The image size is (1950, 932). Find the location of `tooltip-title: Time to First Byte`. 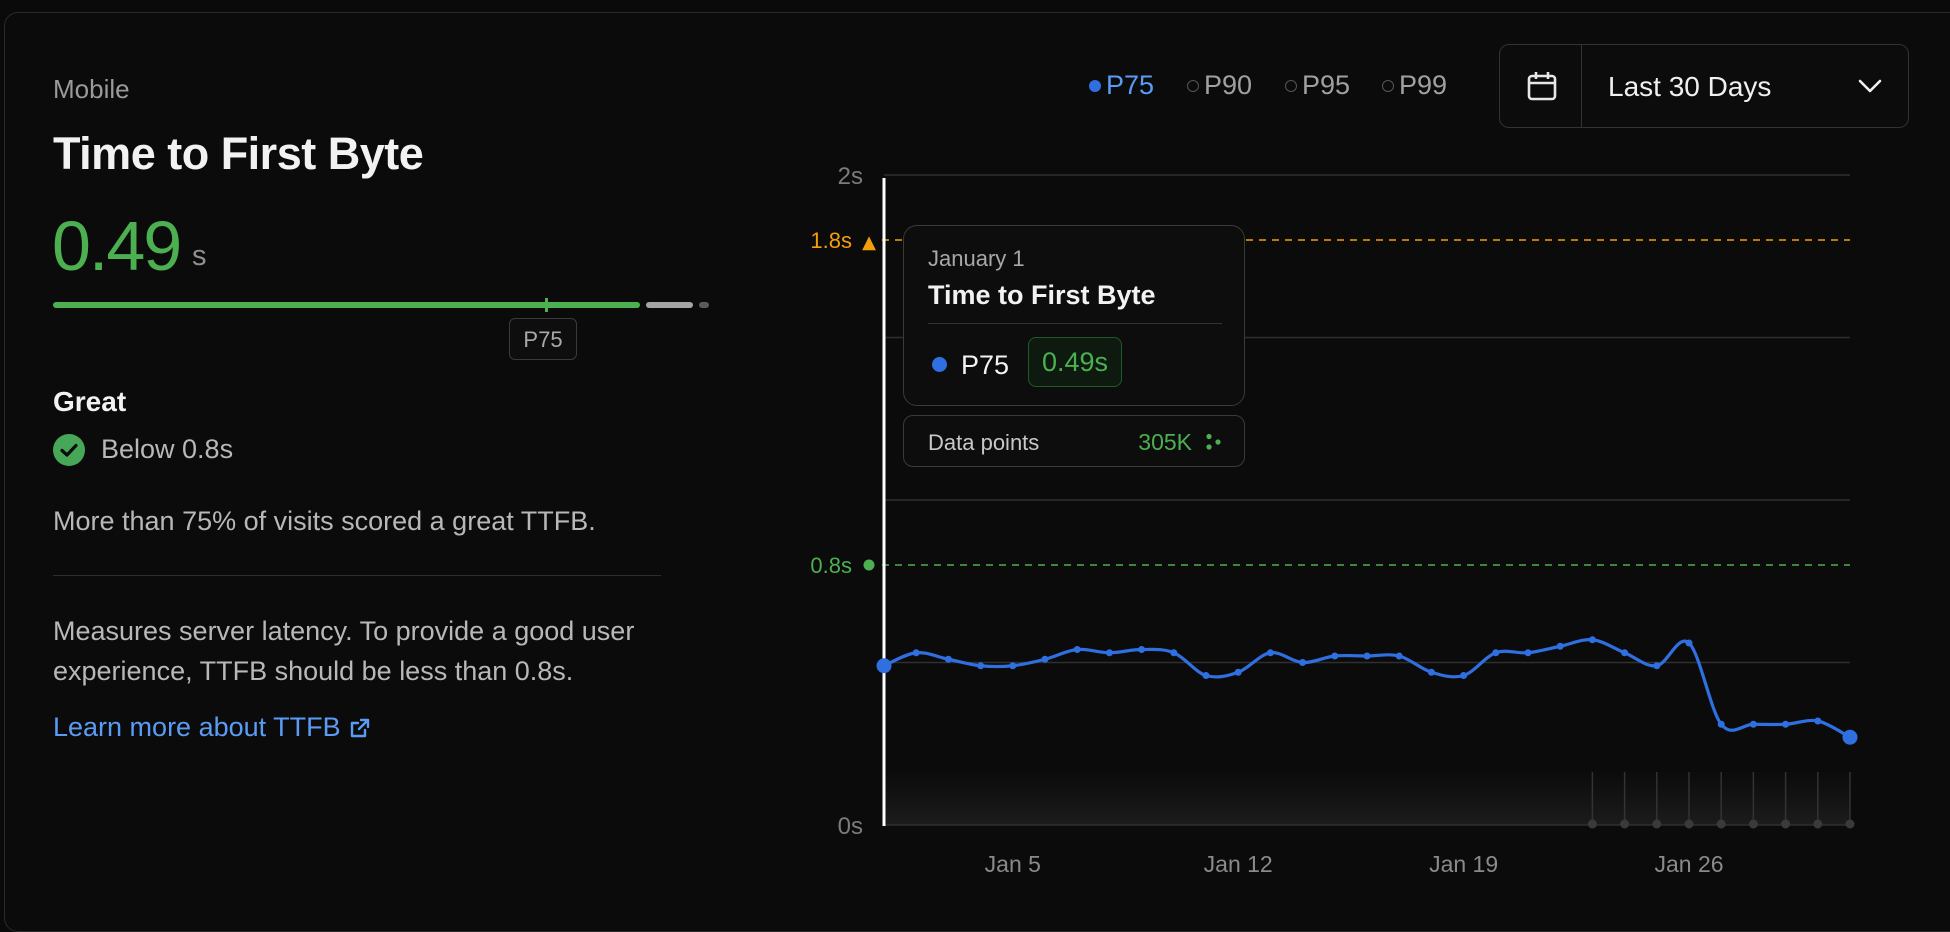

tooltip-title: Time to First Byte is located at coordinates (1042, 295).